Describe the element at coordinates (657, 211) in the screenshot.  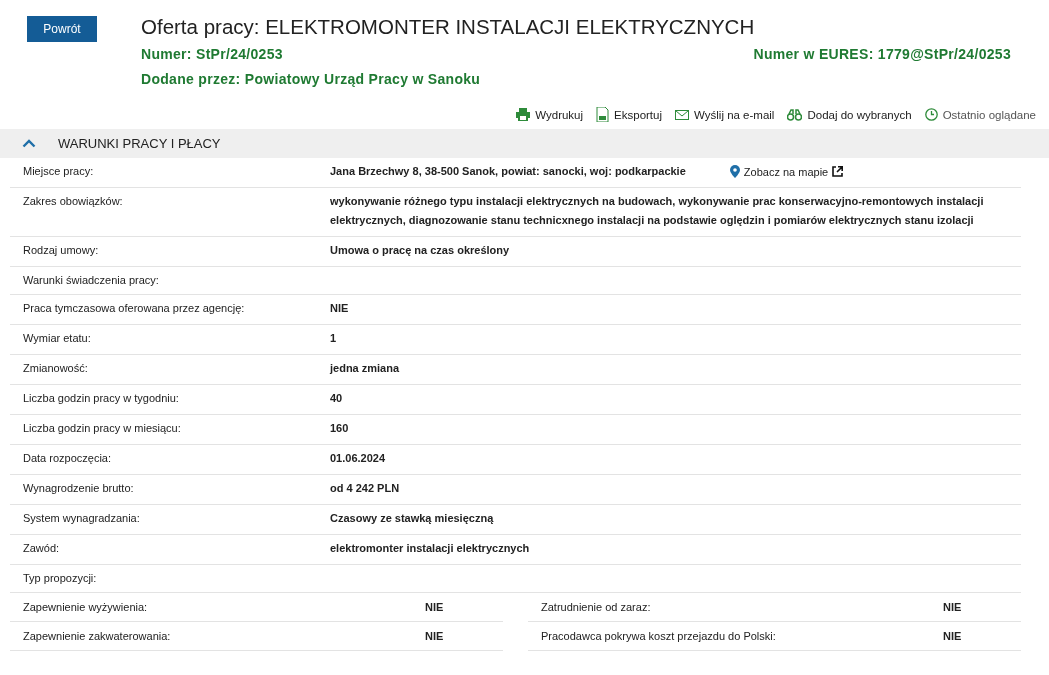
I see `field-value: wykonywanie różnego typu instalacji elektrycznych na budowach, wykonywanie prac konserwacyjno-remontowych instalacji elektrycznych, diagnozowanie stanu technicxnego instalacji na podstawie oględzin i pomiarów elektrycznych stanu izolacji` at that location.